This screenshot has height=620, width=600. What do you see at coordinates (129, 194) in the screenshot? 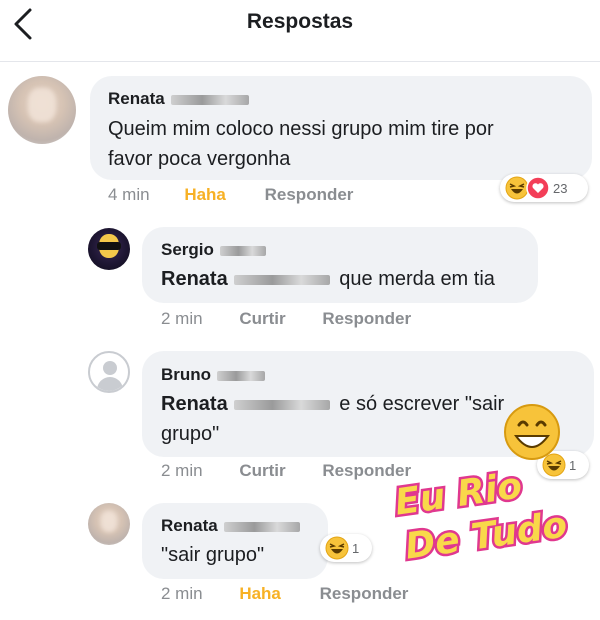
I see `comment-time: 4 min` at bounding box center [129, 194].